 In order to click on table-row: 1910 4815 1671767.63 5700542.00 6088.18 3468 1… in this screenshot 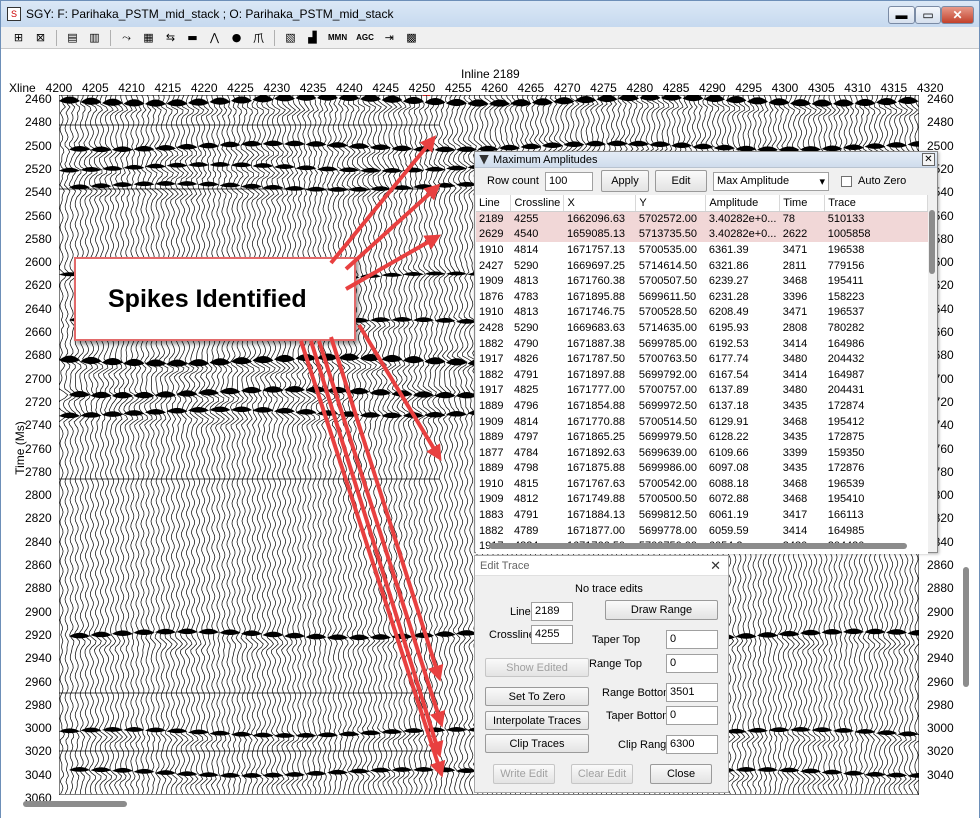, I will do `click(702, 484)`.